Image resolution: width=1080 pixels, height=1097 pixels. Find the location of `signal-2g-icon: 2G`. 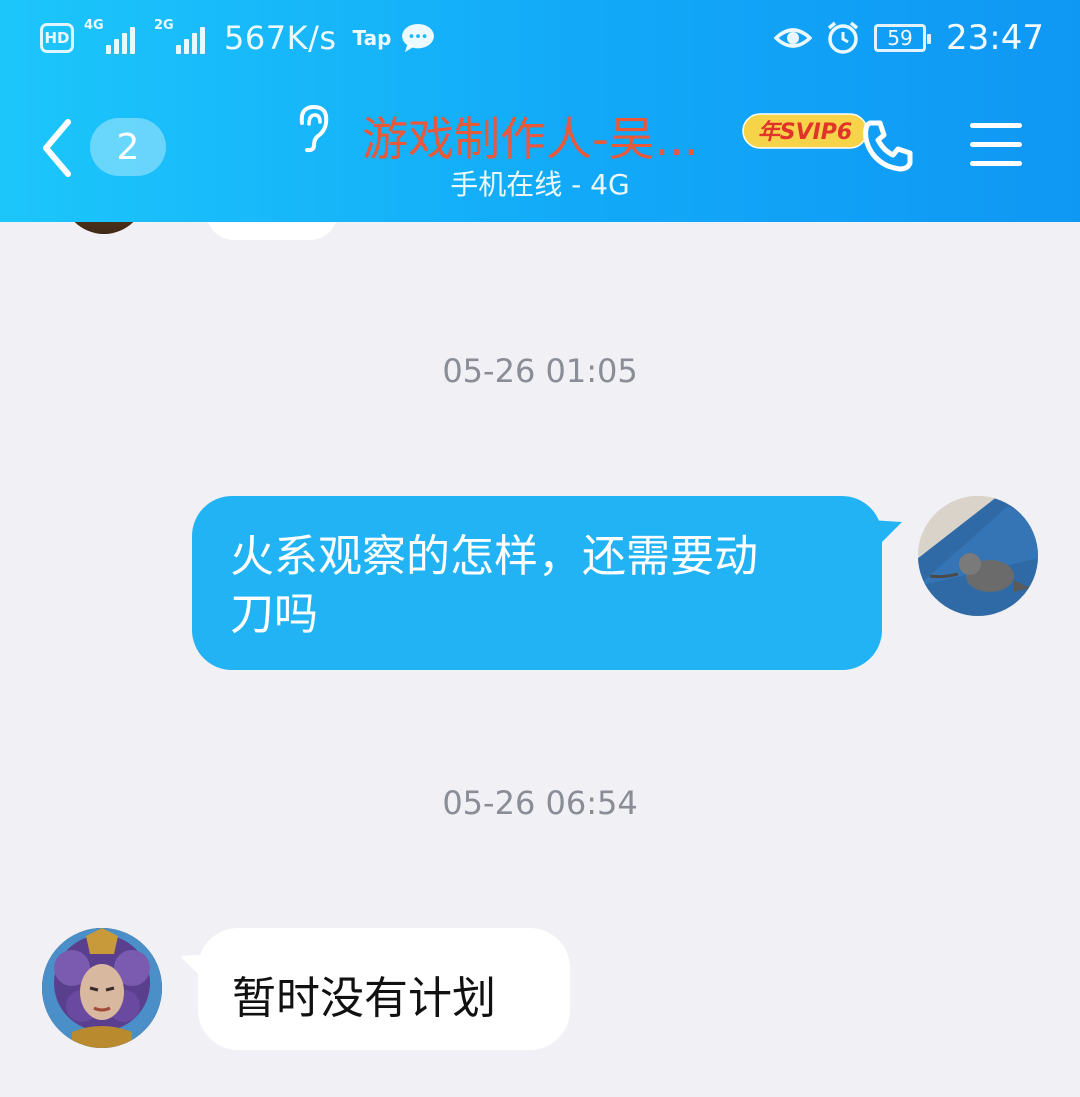

signal-2g-icon: 2G is located at coordinates (184, 38).